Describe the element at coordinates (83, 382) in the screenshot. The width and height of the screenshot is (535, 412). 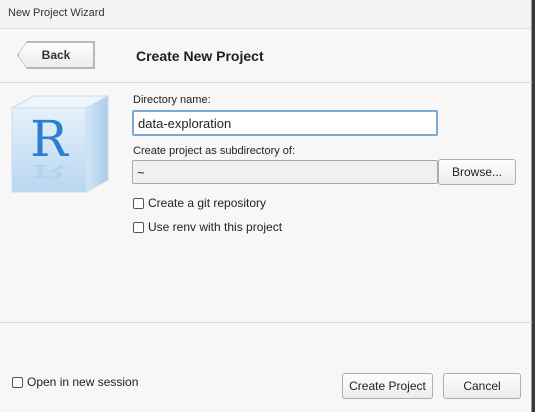
I see `new-session-label: Open in new session` at that location.